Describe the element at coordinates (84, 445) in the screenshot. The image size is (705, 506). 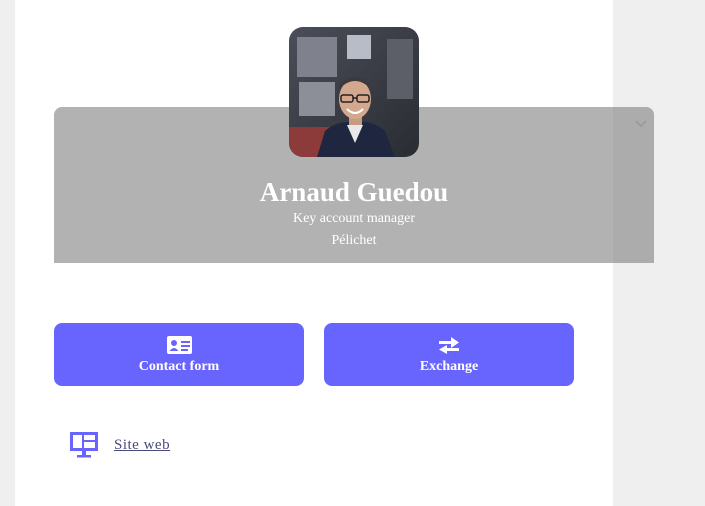
I see `desktop-monitor-icon` at that location.